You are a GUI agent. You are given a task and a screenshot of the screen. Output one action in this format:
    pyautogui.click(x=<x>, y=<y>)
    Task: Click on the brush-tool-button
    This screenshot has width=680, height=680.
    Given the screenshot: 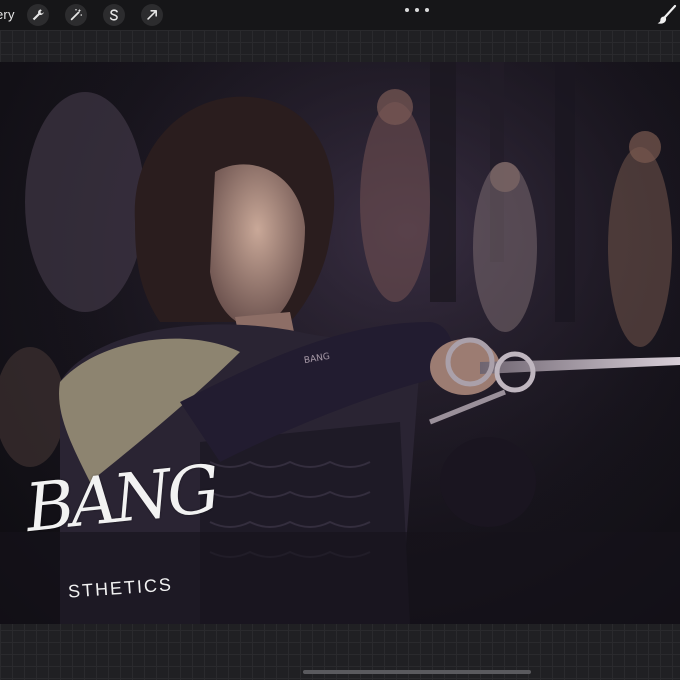 What is the action you would take?
    pyautogui.click(x=666, y=15)
    